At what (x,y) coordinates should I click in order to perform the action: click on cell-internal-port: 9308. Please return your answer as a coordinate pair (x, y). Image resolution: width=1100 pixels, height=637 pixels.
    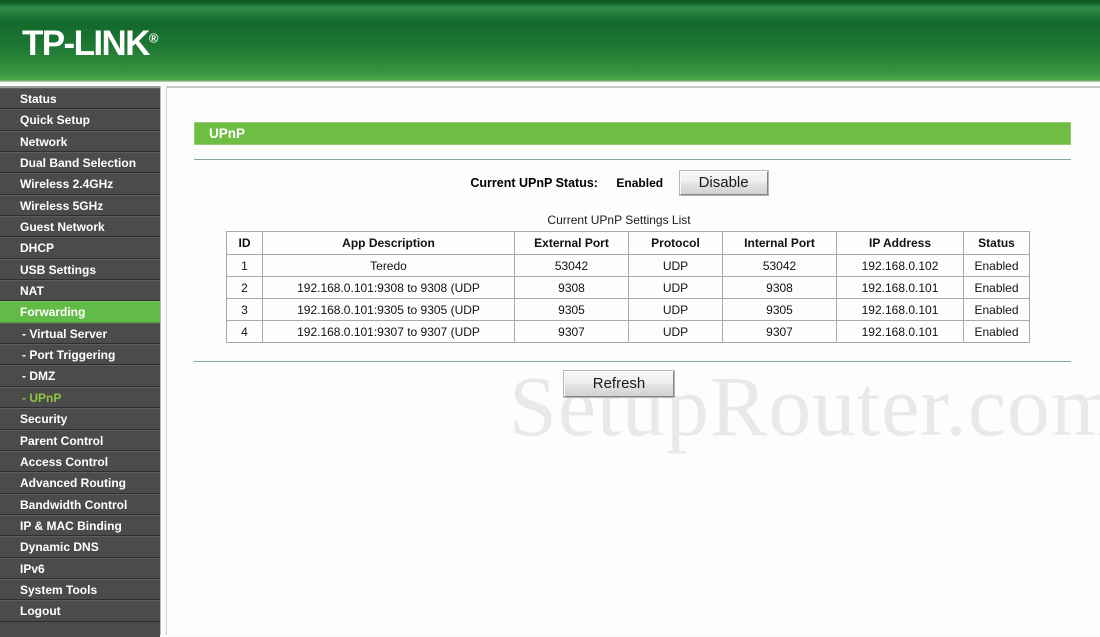
    Looking at the image, I should click on (779, 287).